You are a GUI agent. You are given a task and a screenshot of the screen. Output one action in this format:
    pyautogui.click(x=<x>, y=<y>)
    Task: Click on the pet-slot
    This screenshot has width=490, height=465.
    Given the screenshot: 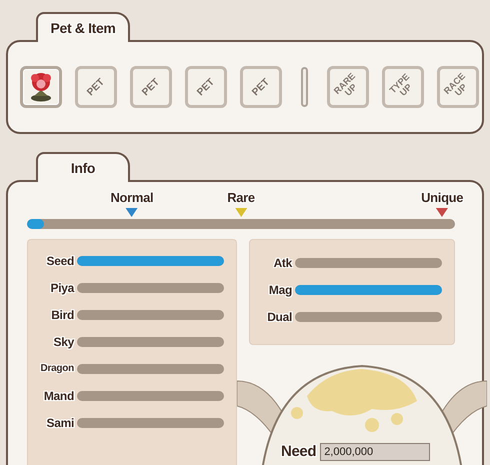 What is the action you would take?
    pyautogui.click(x=41, y=87)
    